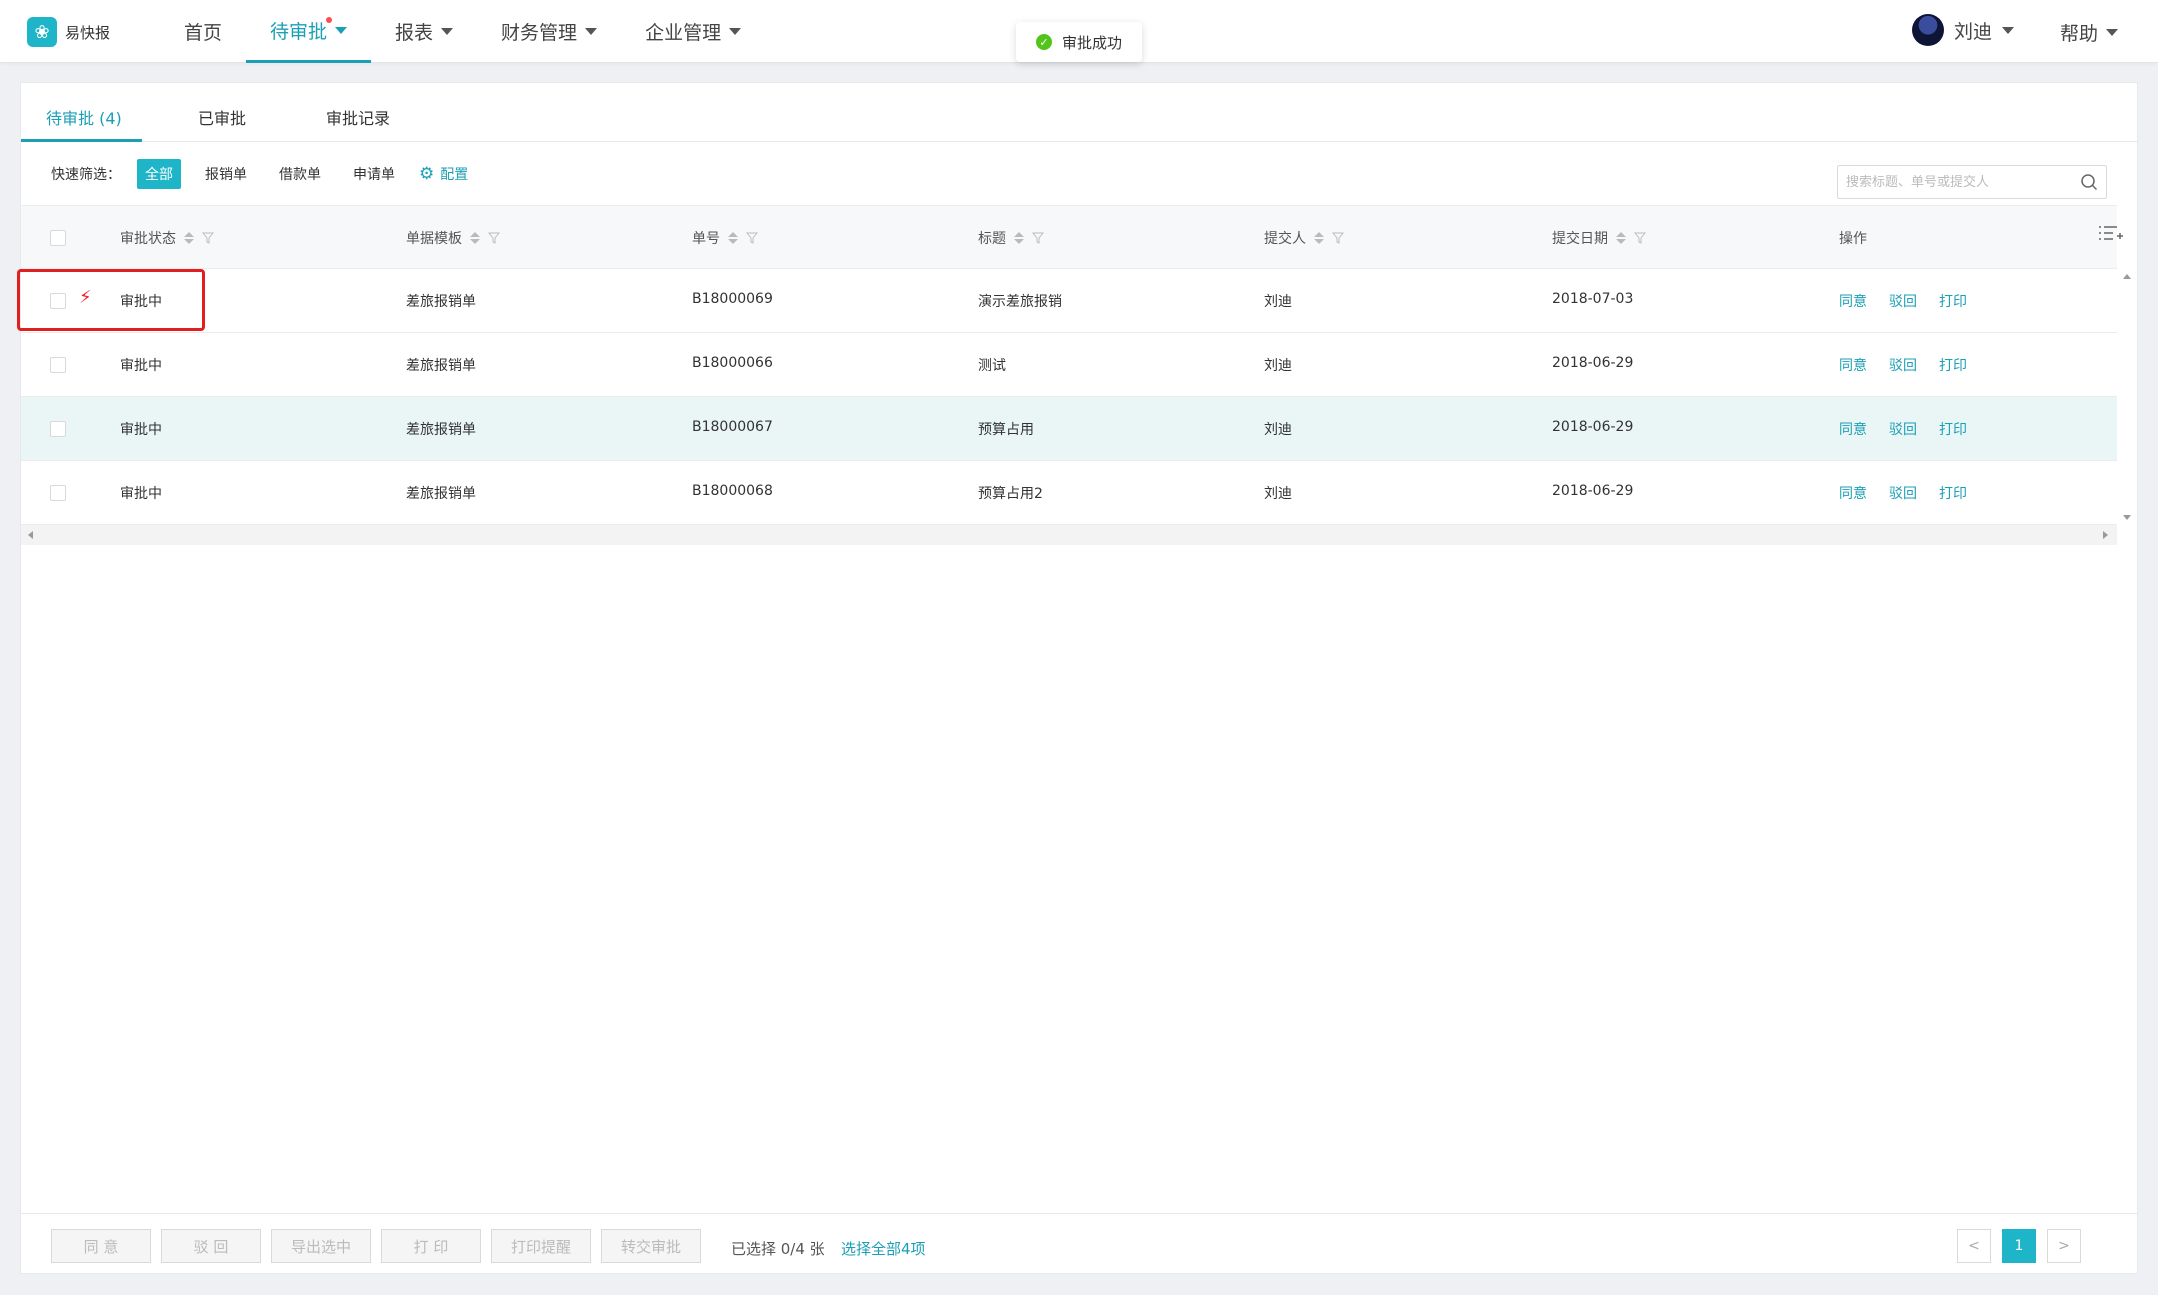 The width and height of the screenshot is (2158, 1295). Describe the element at coordinates (883, 1248) in the screenshot. I see `select-all-link: 选择全部4项` at that location.